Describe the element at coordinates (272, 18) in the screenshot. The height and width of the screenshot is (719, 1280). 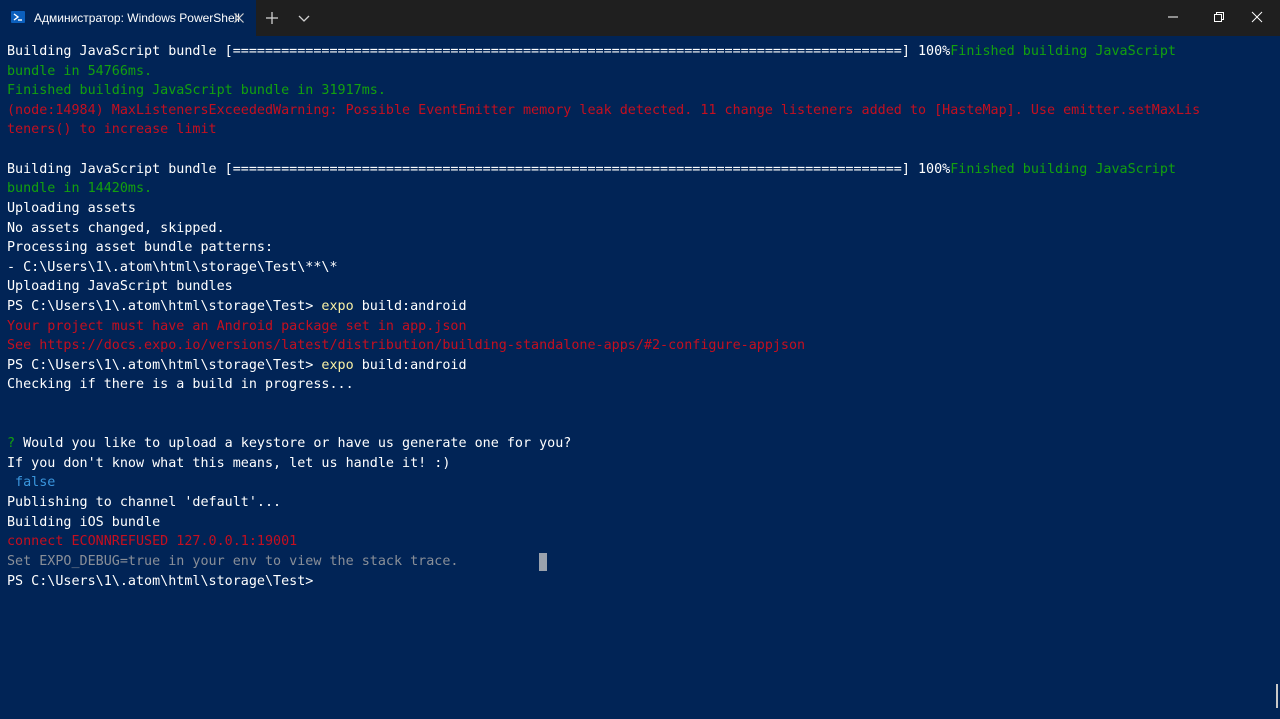
I see `plus-icon` at that location.